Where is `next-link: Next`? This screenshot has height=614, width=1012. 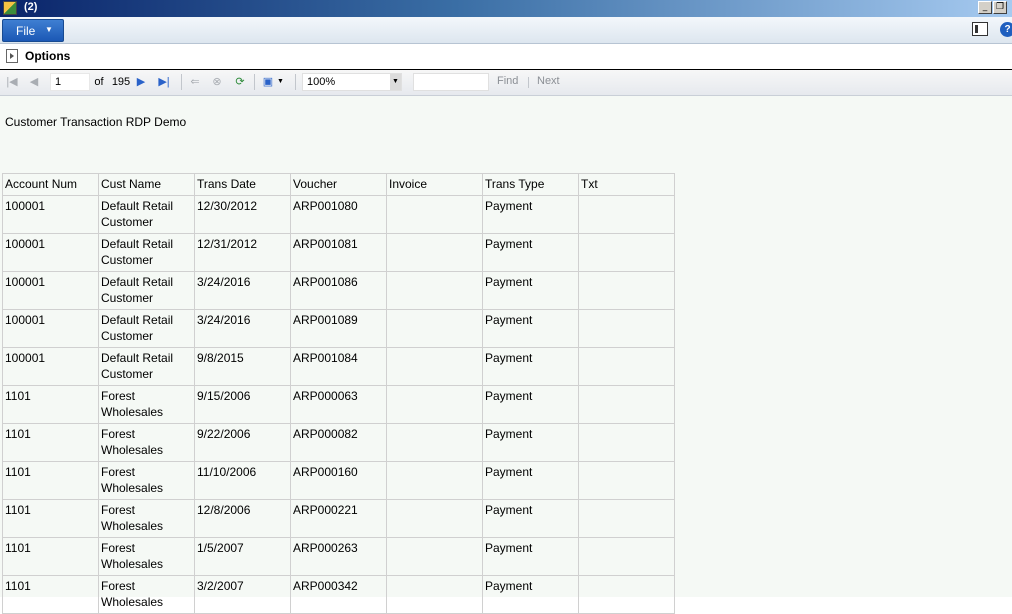
next-link: Next is located at coordinates (548, 81).